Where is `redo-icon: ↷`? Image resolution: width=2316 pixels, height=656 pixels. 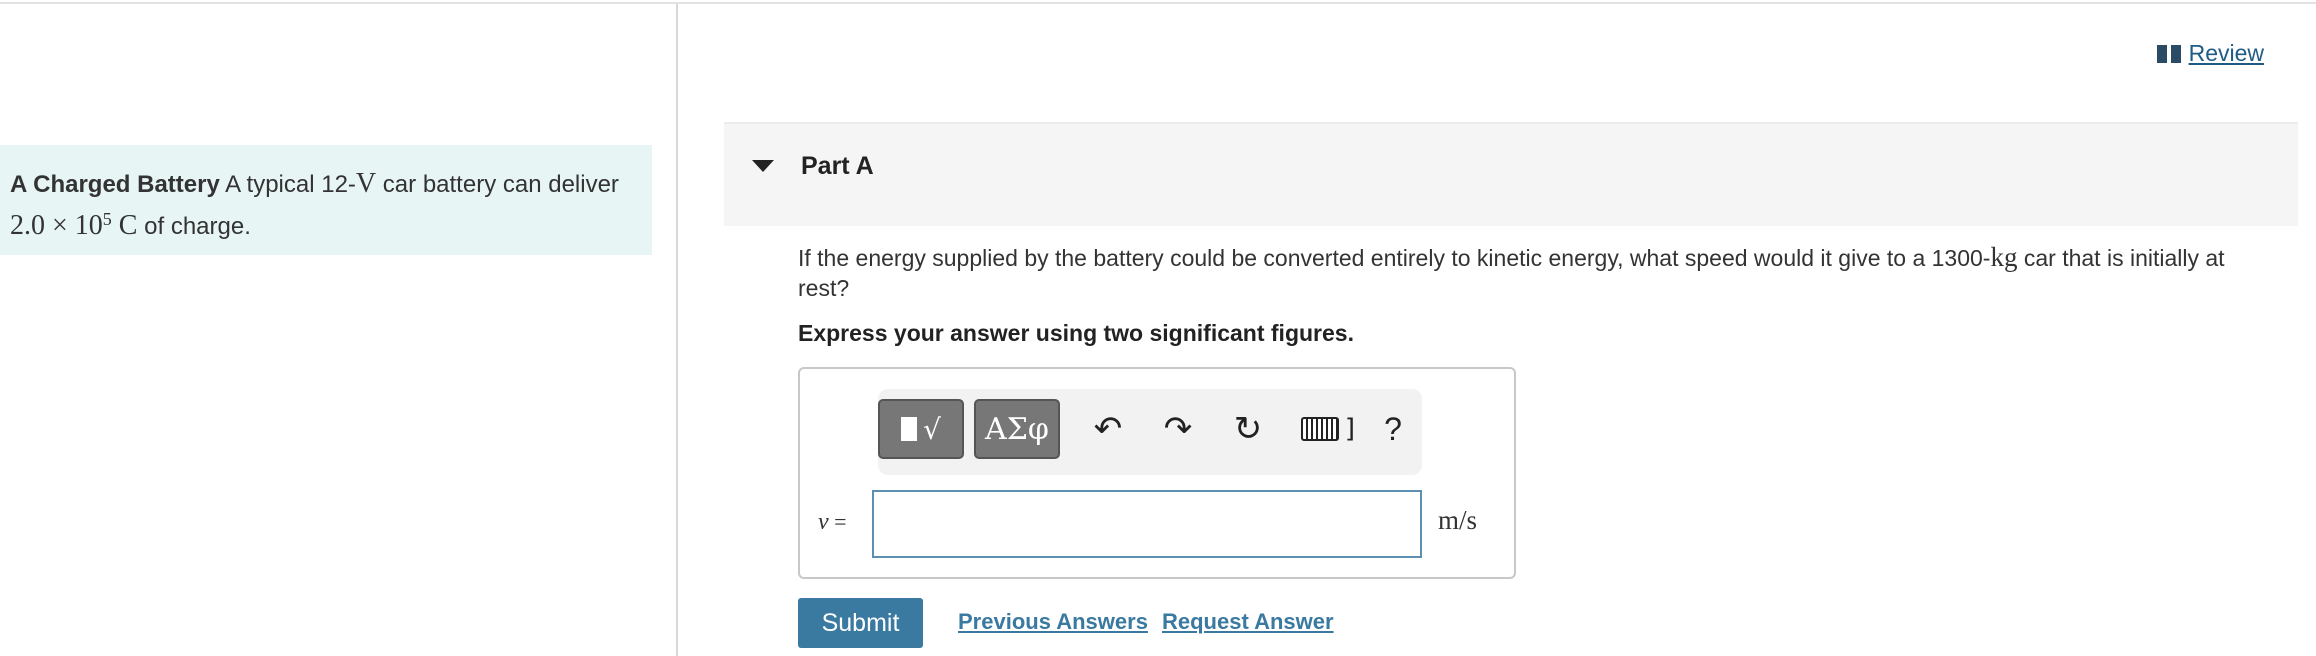
redo-icon: ↷ is located at coordinates (1178, 429).